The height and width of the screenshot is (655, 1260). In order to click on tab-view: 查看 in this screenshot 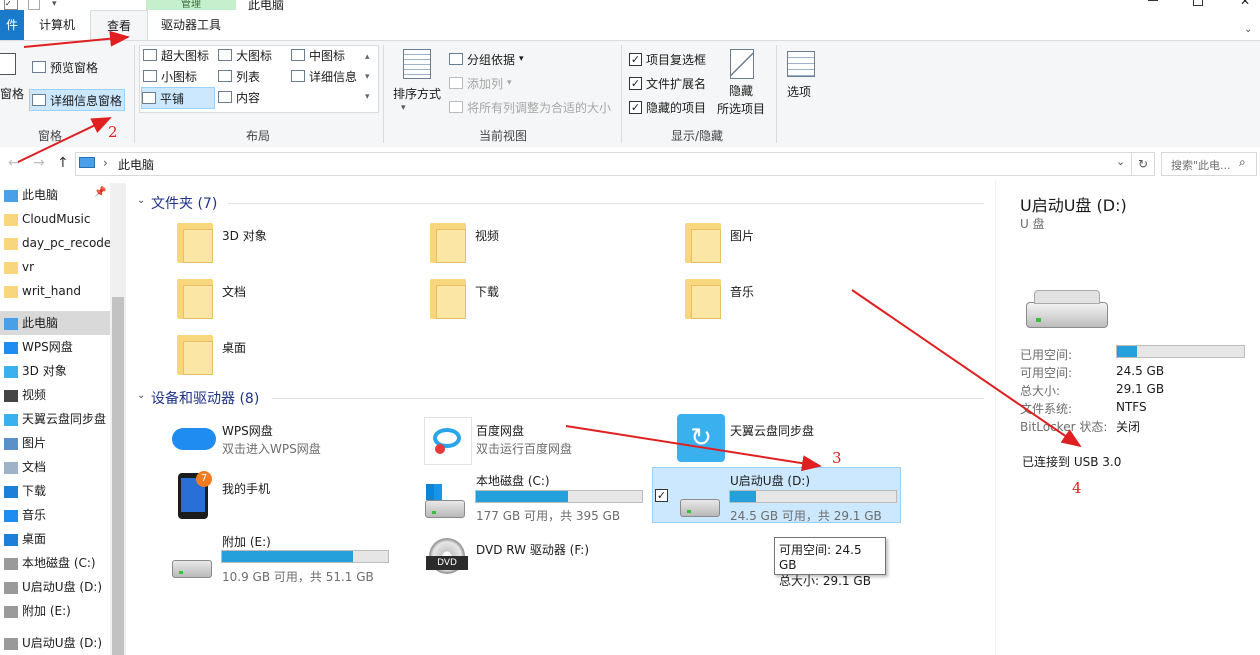, I will do `click(119, 26)`.